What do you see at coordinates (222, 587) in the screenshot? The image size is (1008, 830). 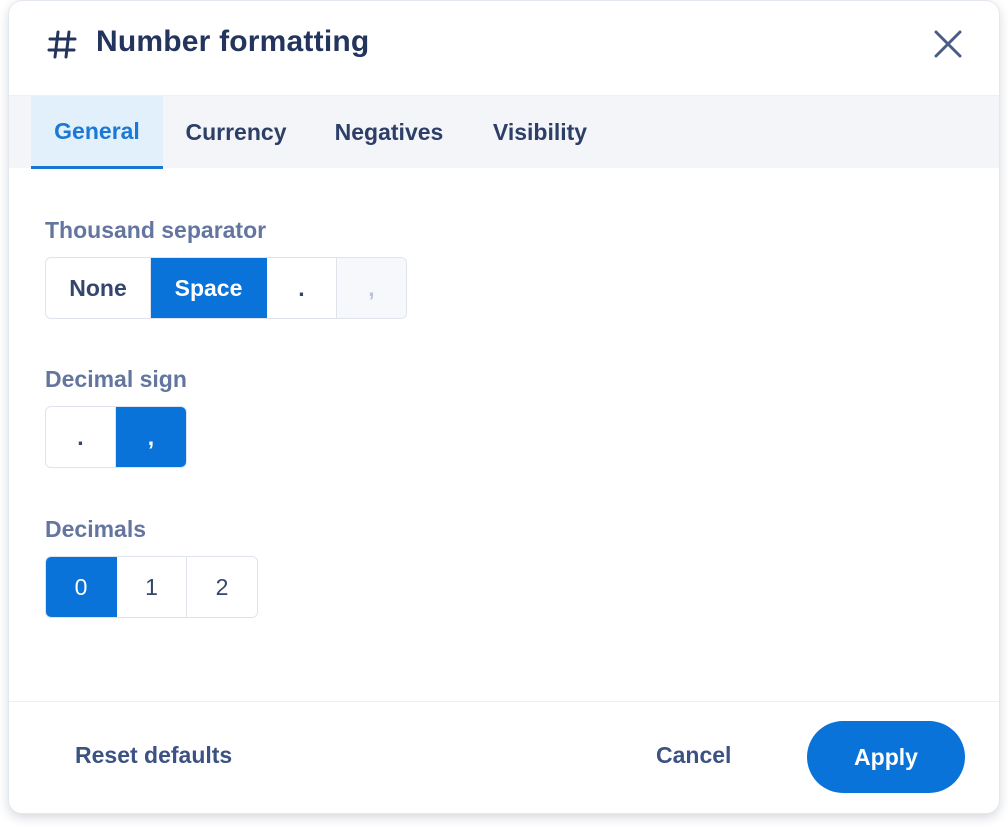 I see `decimals-2-button: 2` at bounding box center [222, 587].